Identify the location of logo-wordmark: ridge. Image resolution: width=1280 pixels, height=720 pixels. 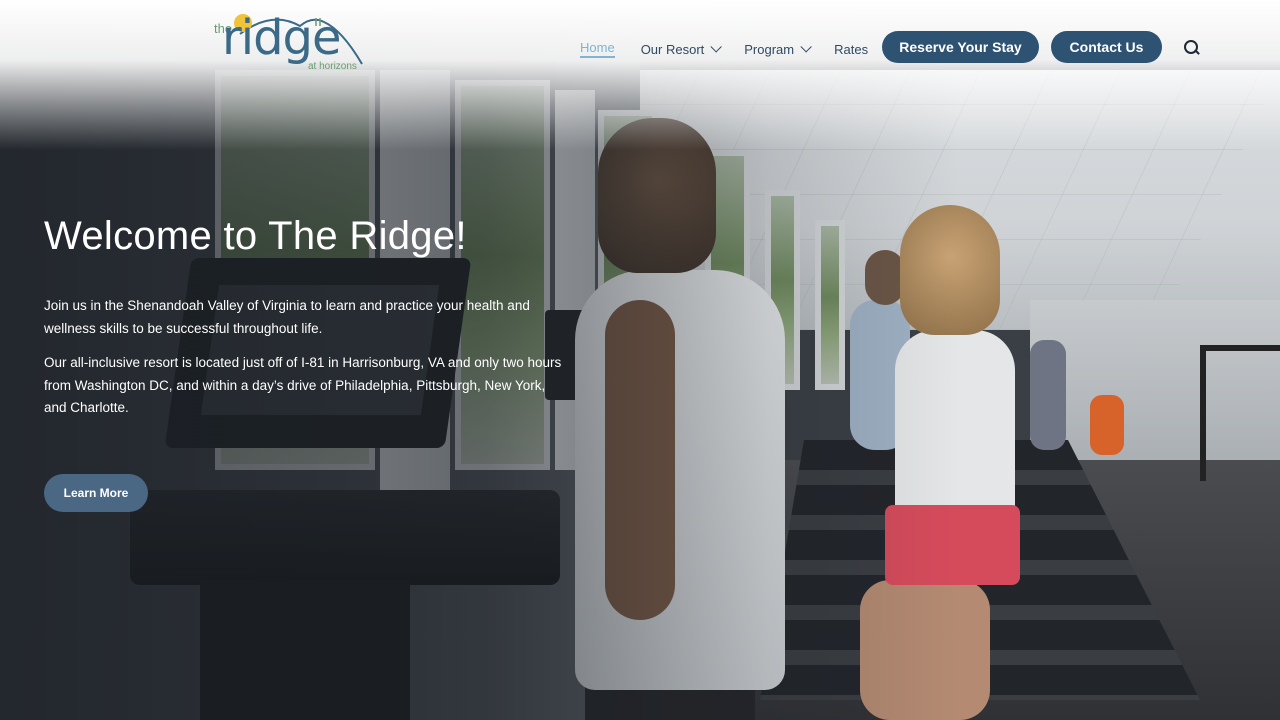
(282, 38).